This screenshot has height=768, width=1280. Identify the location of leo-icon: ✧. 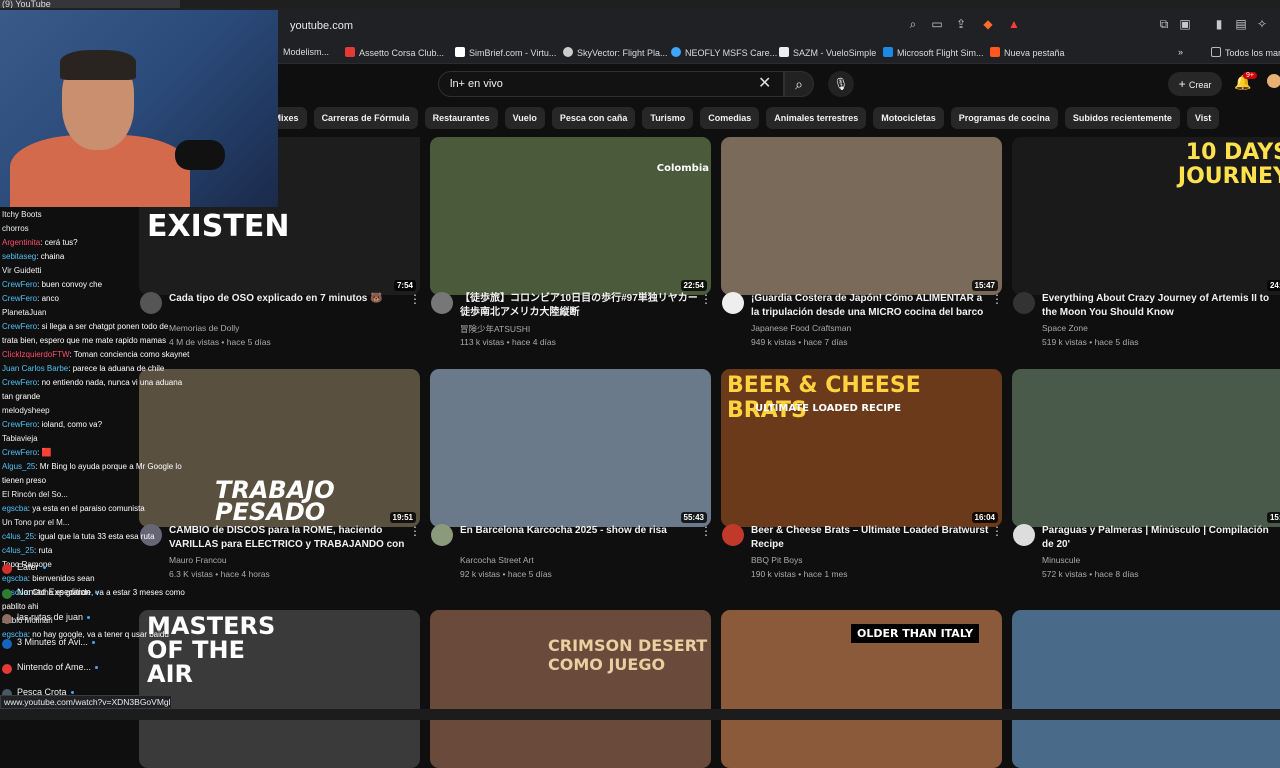
(1262, 24).